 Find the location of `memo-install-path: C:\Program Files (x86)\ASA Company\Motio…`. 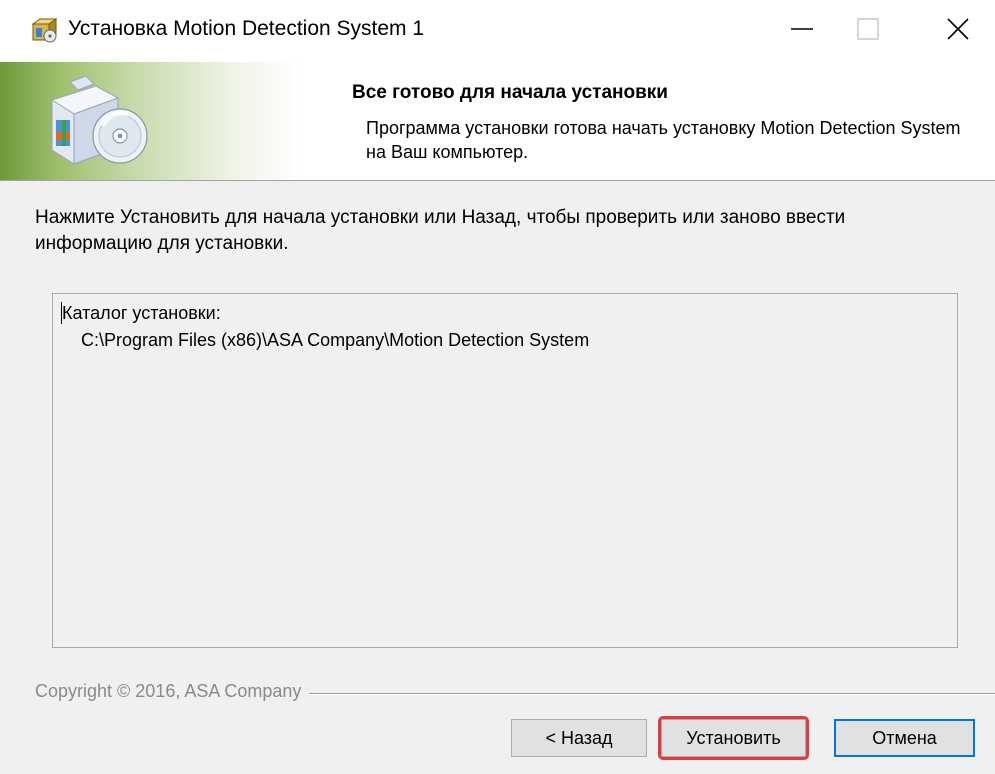

memo-install-path: C:\Program Files (x86)\ASA Company\Motio… is located at coordinates (335, 340).